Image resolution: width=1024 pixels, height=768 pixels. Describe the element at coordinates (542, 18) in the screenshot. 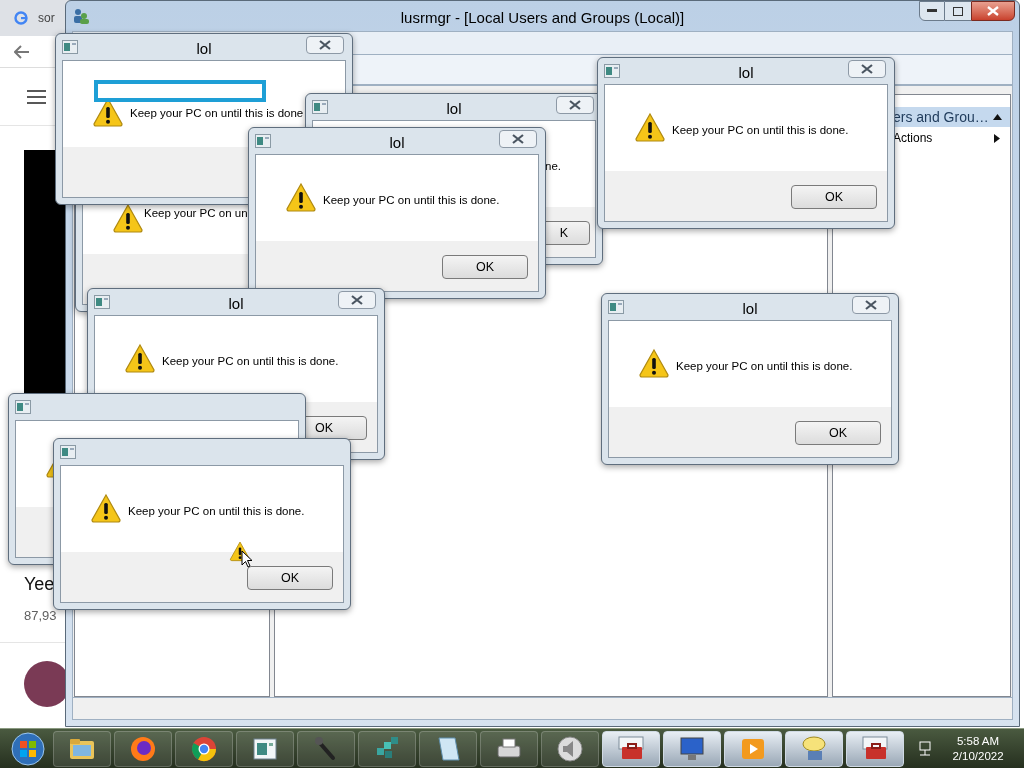

I see `window-title: lusrmgr - [Local Users and Groups (Local)]` at that location.